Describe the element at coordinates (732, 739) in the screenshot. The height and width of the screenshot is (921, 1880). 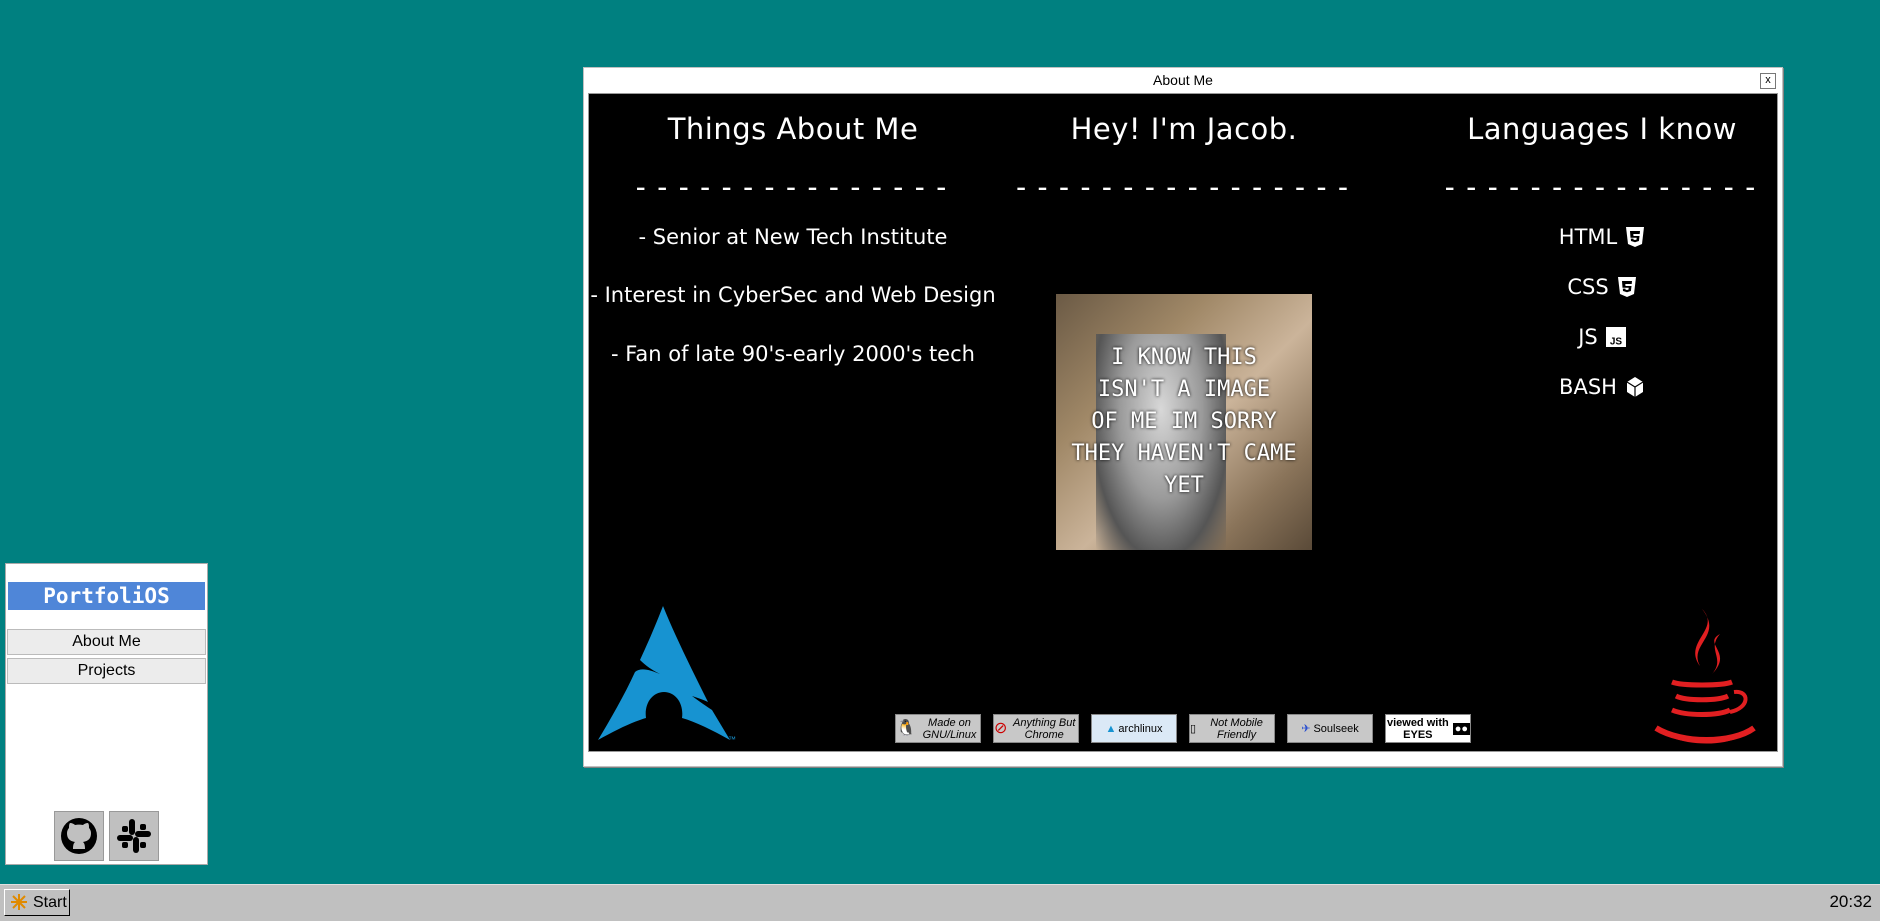
I see `svg-text: ™` at that location.